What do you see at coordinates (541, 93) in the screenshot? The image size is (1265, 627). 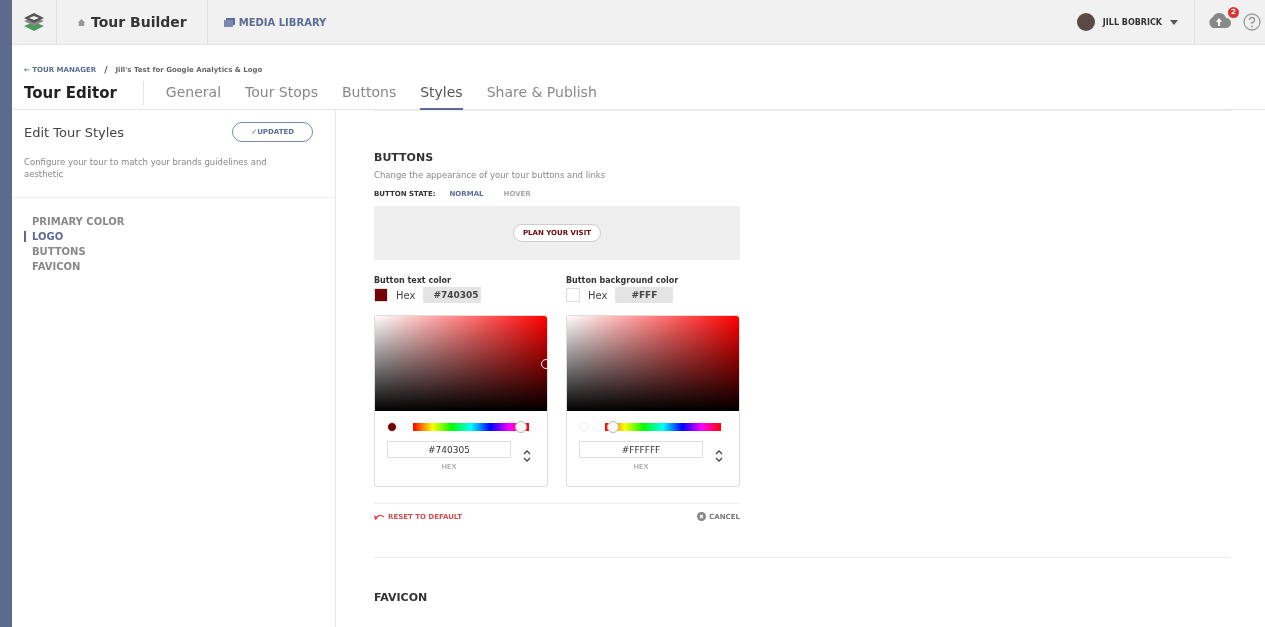 I see `tab: Share & Publish` at bounding box center [541, 93].